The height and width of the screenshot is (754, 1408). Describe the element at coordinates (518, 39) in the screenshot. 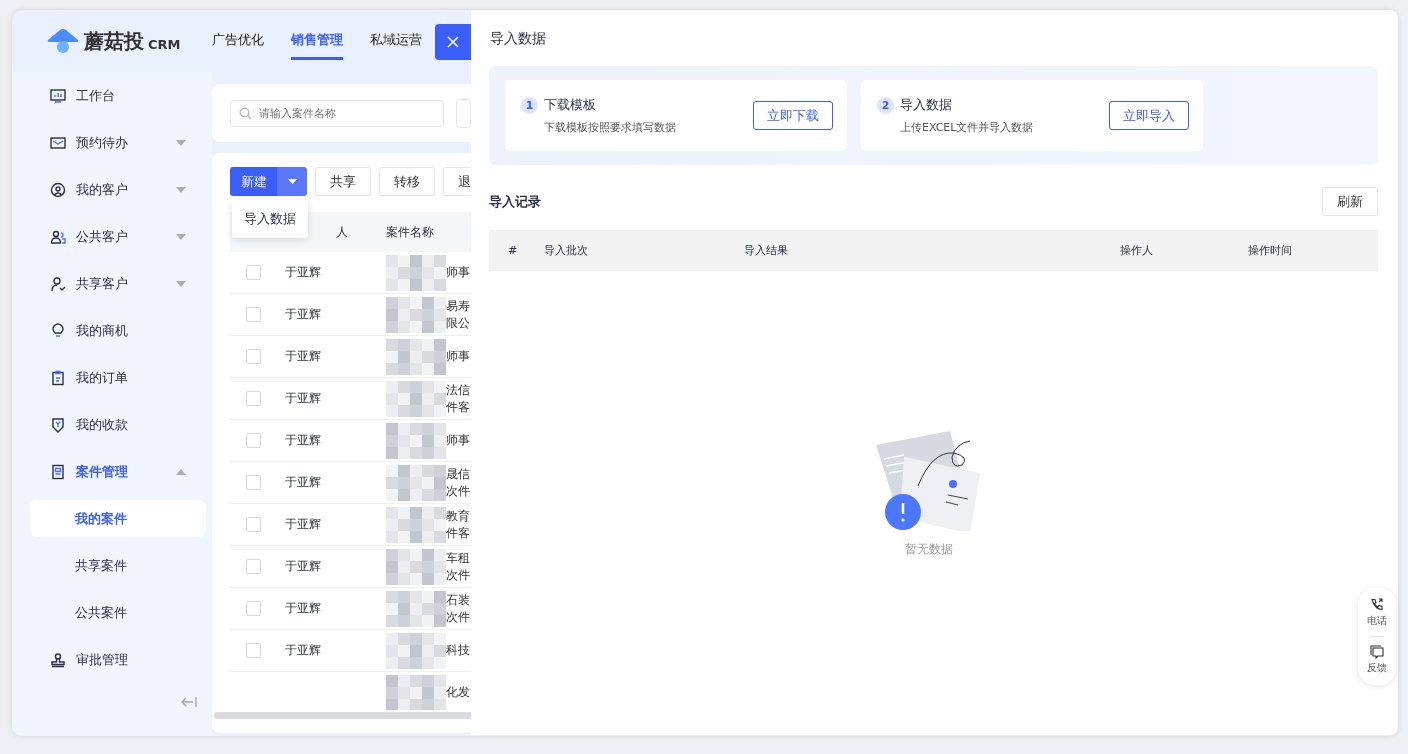

I see `drawer-title: 导入数据` at that location.